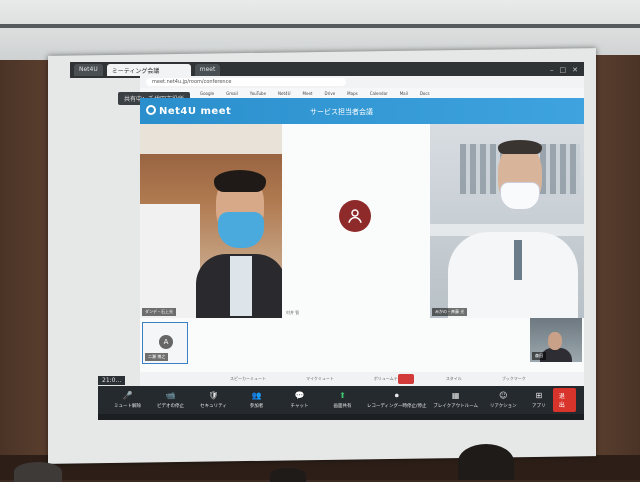 The image size is (640, 482). I want to click on participant-thumbnail-left: A 二瀬 博之, so click(165, 343).